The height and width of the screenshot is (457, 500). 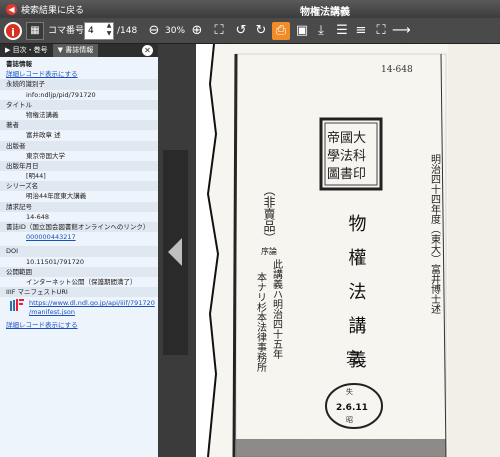 What do you see at coordinates (197, 31) in the screenshot?
I see `zoom-in-icon: ⊕` at bounding box center [197, 31].